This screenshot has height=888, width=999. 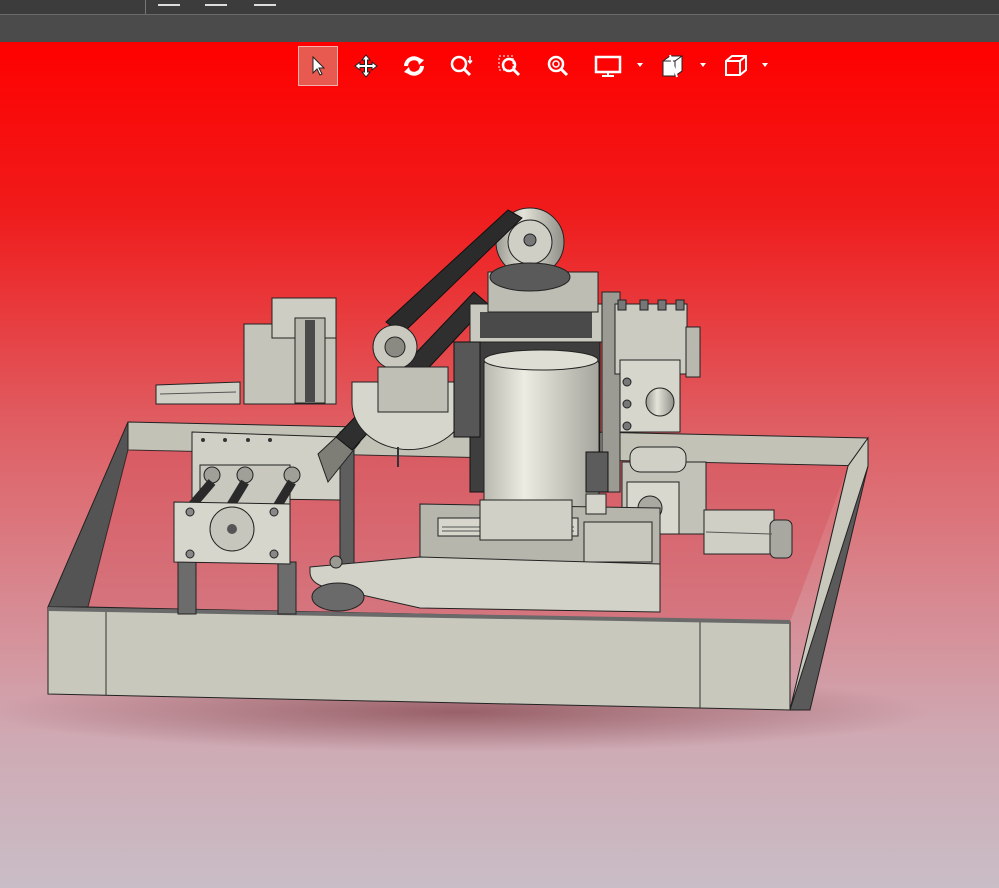 I want to click on rotate-icon, so click(x=414, y=66).